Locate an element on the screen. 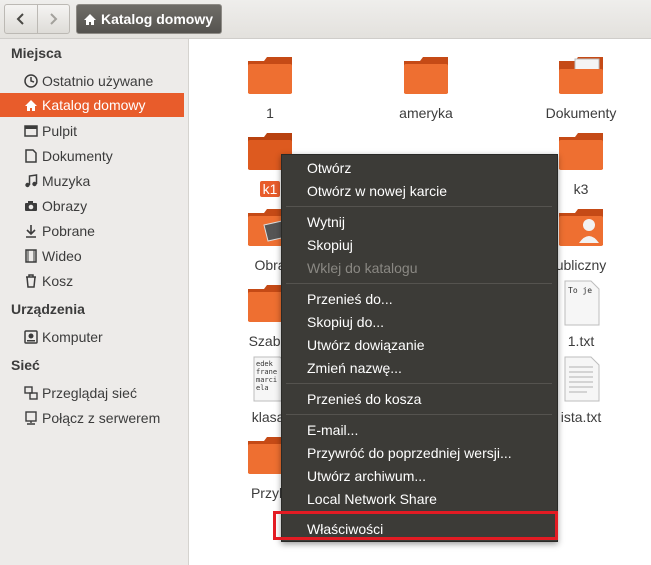 This screenshot has width=651, height=565. sidebar-item-label: Katalog domowy is located at coordinates (94, 105).